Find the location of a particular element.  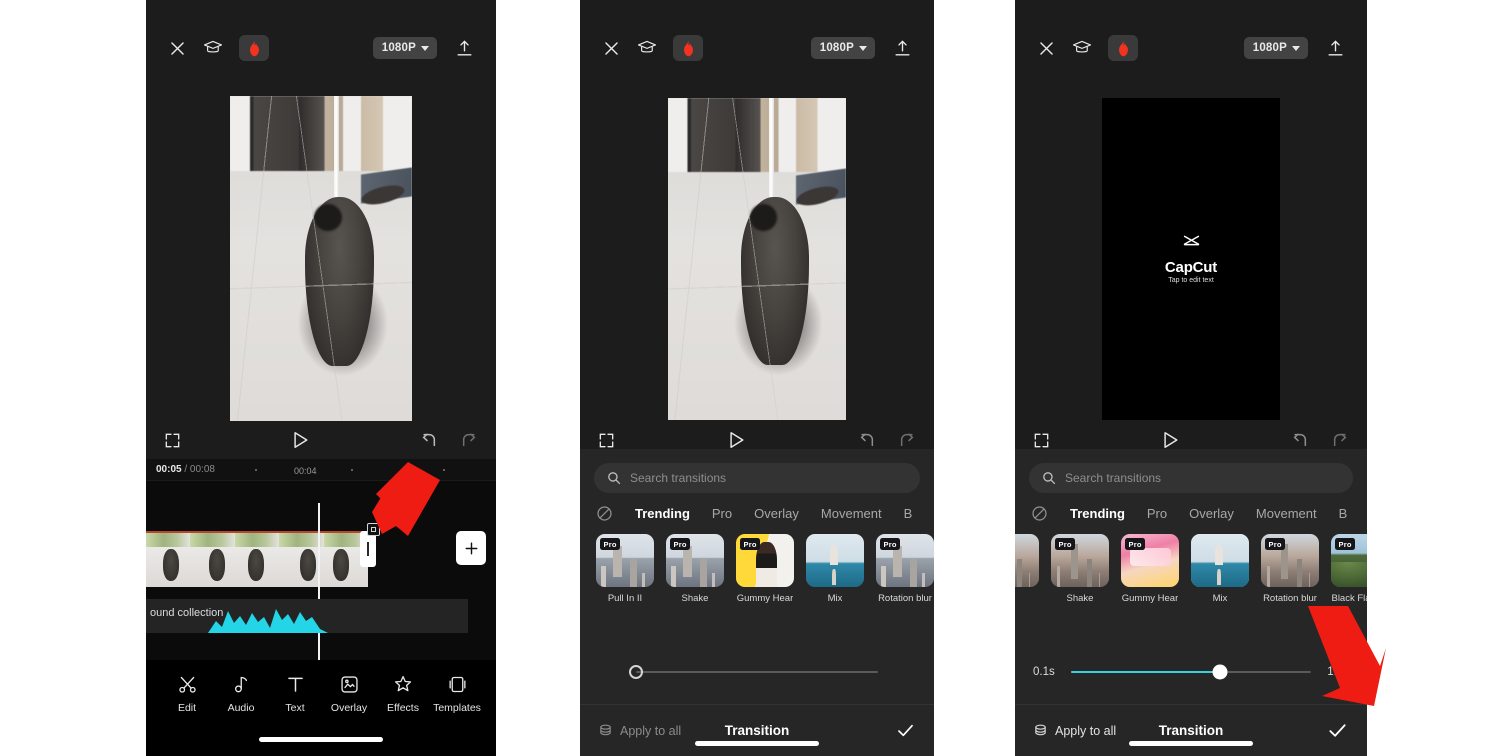

playhead is located at coordinates (319, 593).